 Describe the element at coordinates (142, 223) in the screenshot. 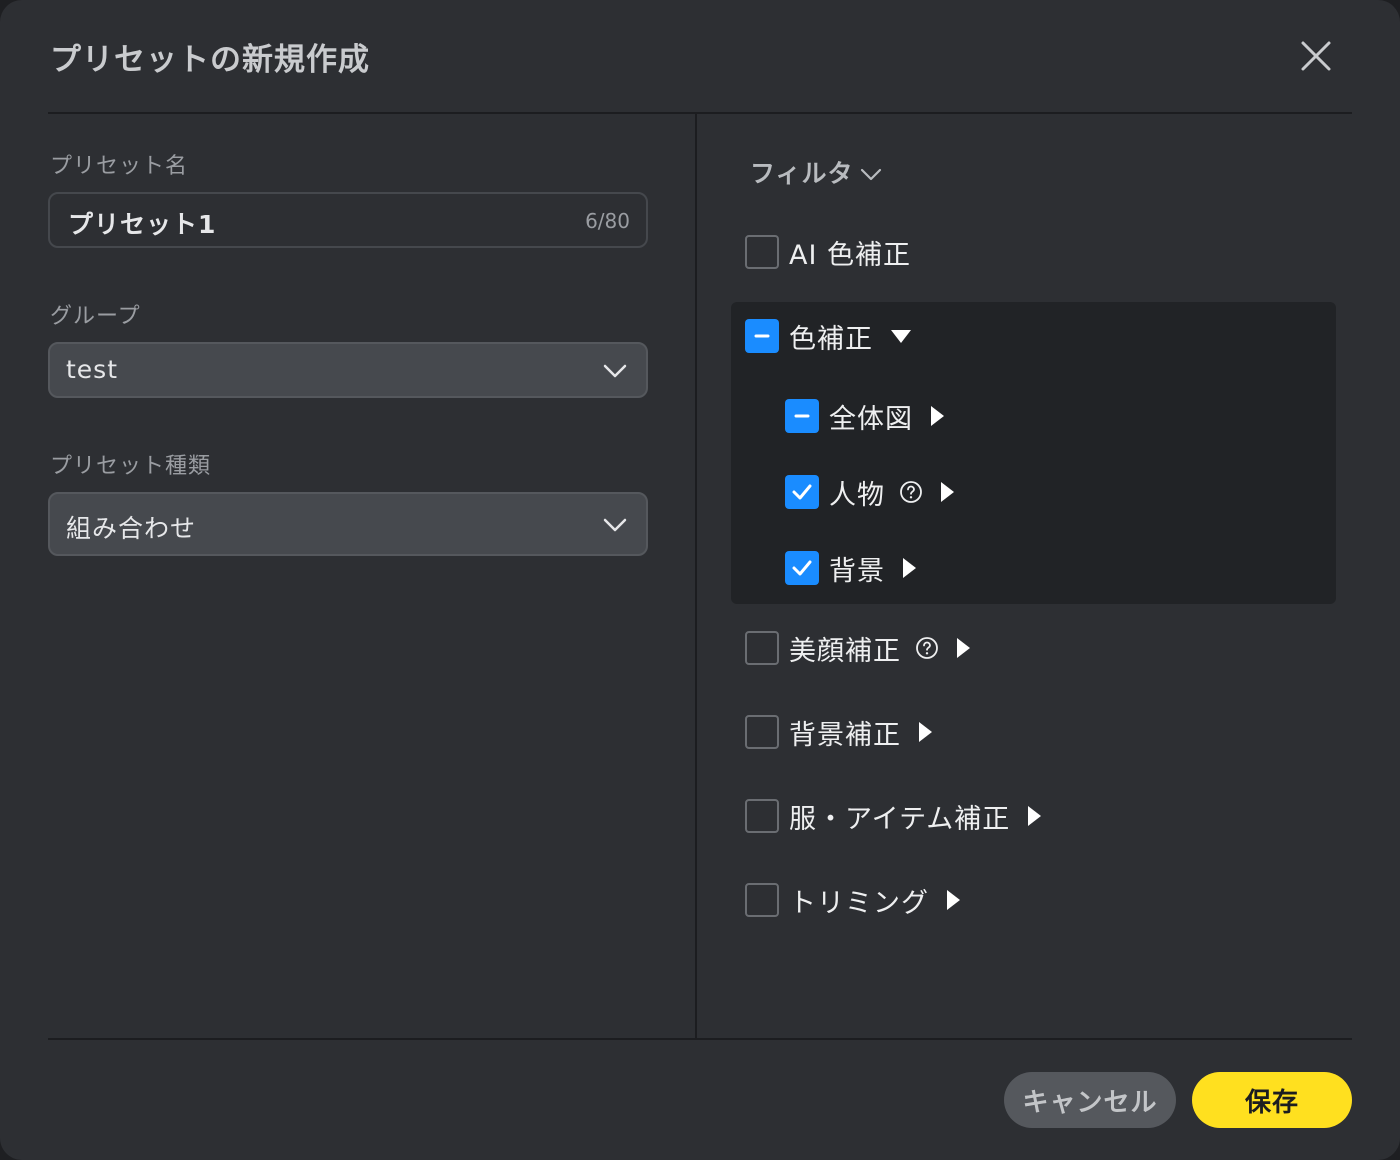

I see `preset-name-value: プリセット1` at that location.